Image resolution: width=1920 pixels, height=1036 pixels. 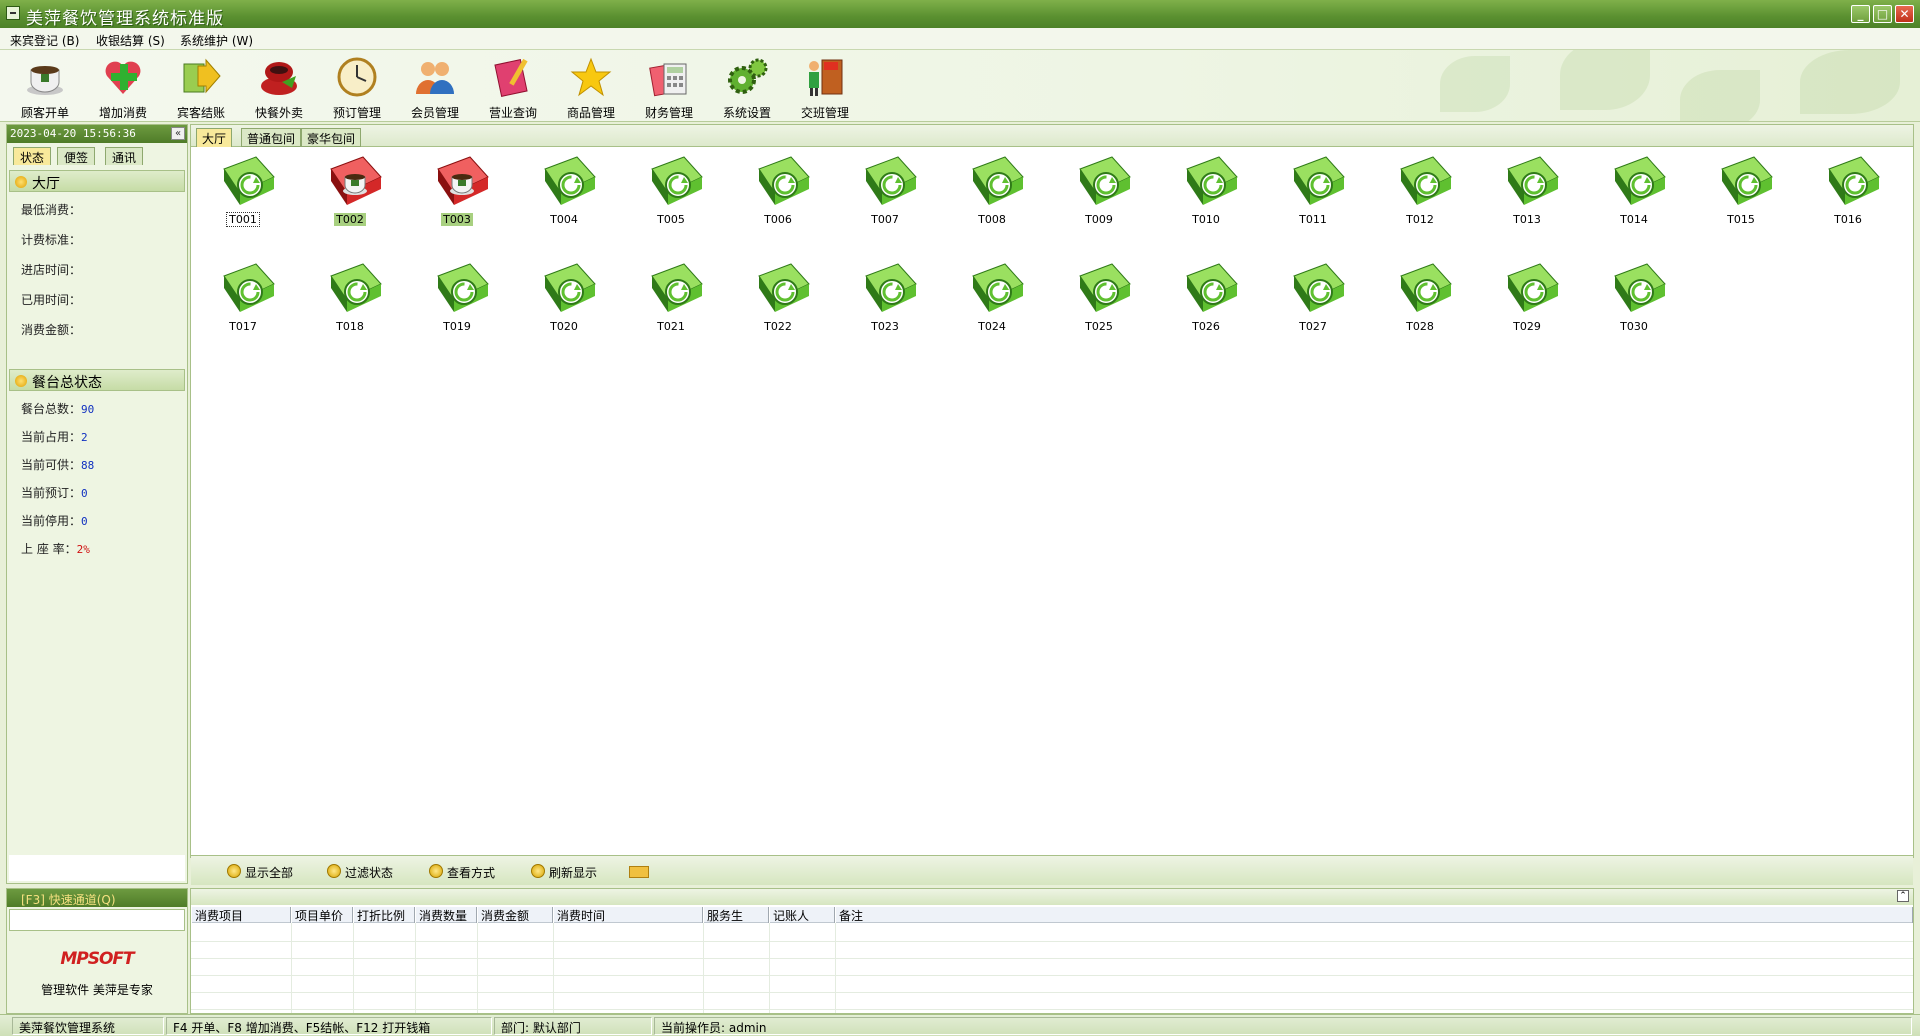 What do you see at coordinates (436, 871) in the screenshot?
I see `view-icon` at bounding box center [436, 871].